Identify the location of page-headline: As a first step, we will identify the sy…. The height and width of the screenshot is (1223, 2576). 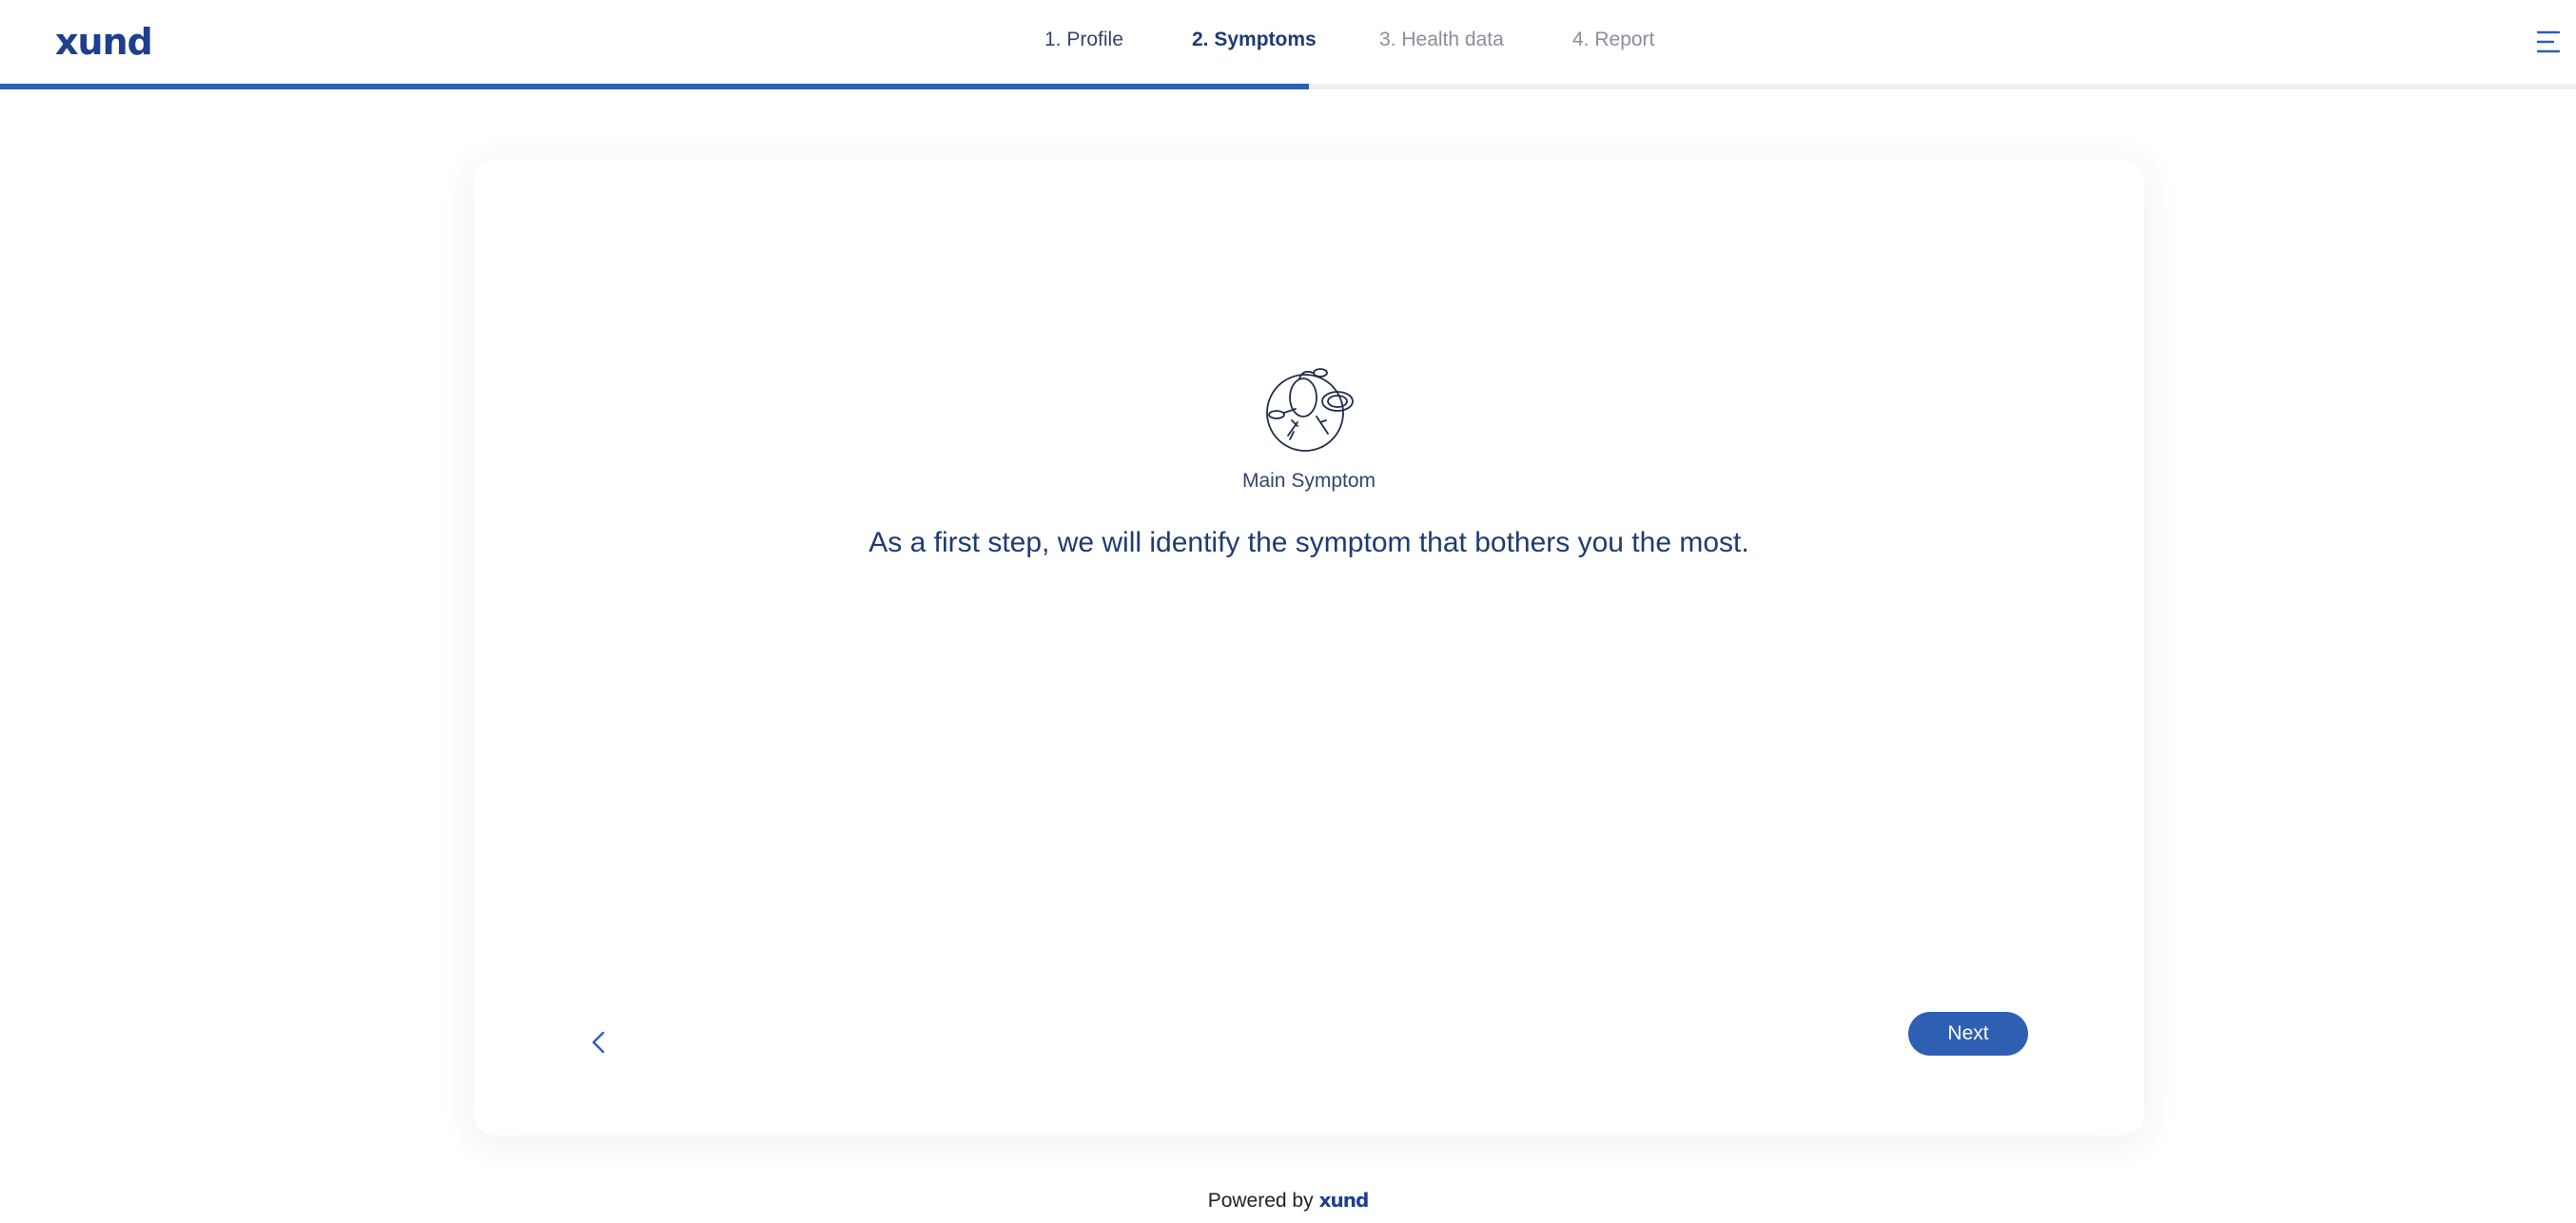
(1308, 542).